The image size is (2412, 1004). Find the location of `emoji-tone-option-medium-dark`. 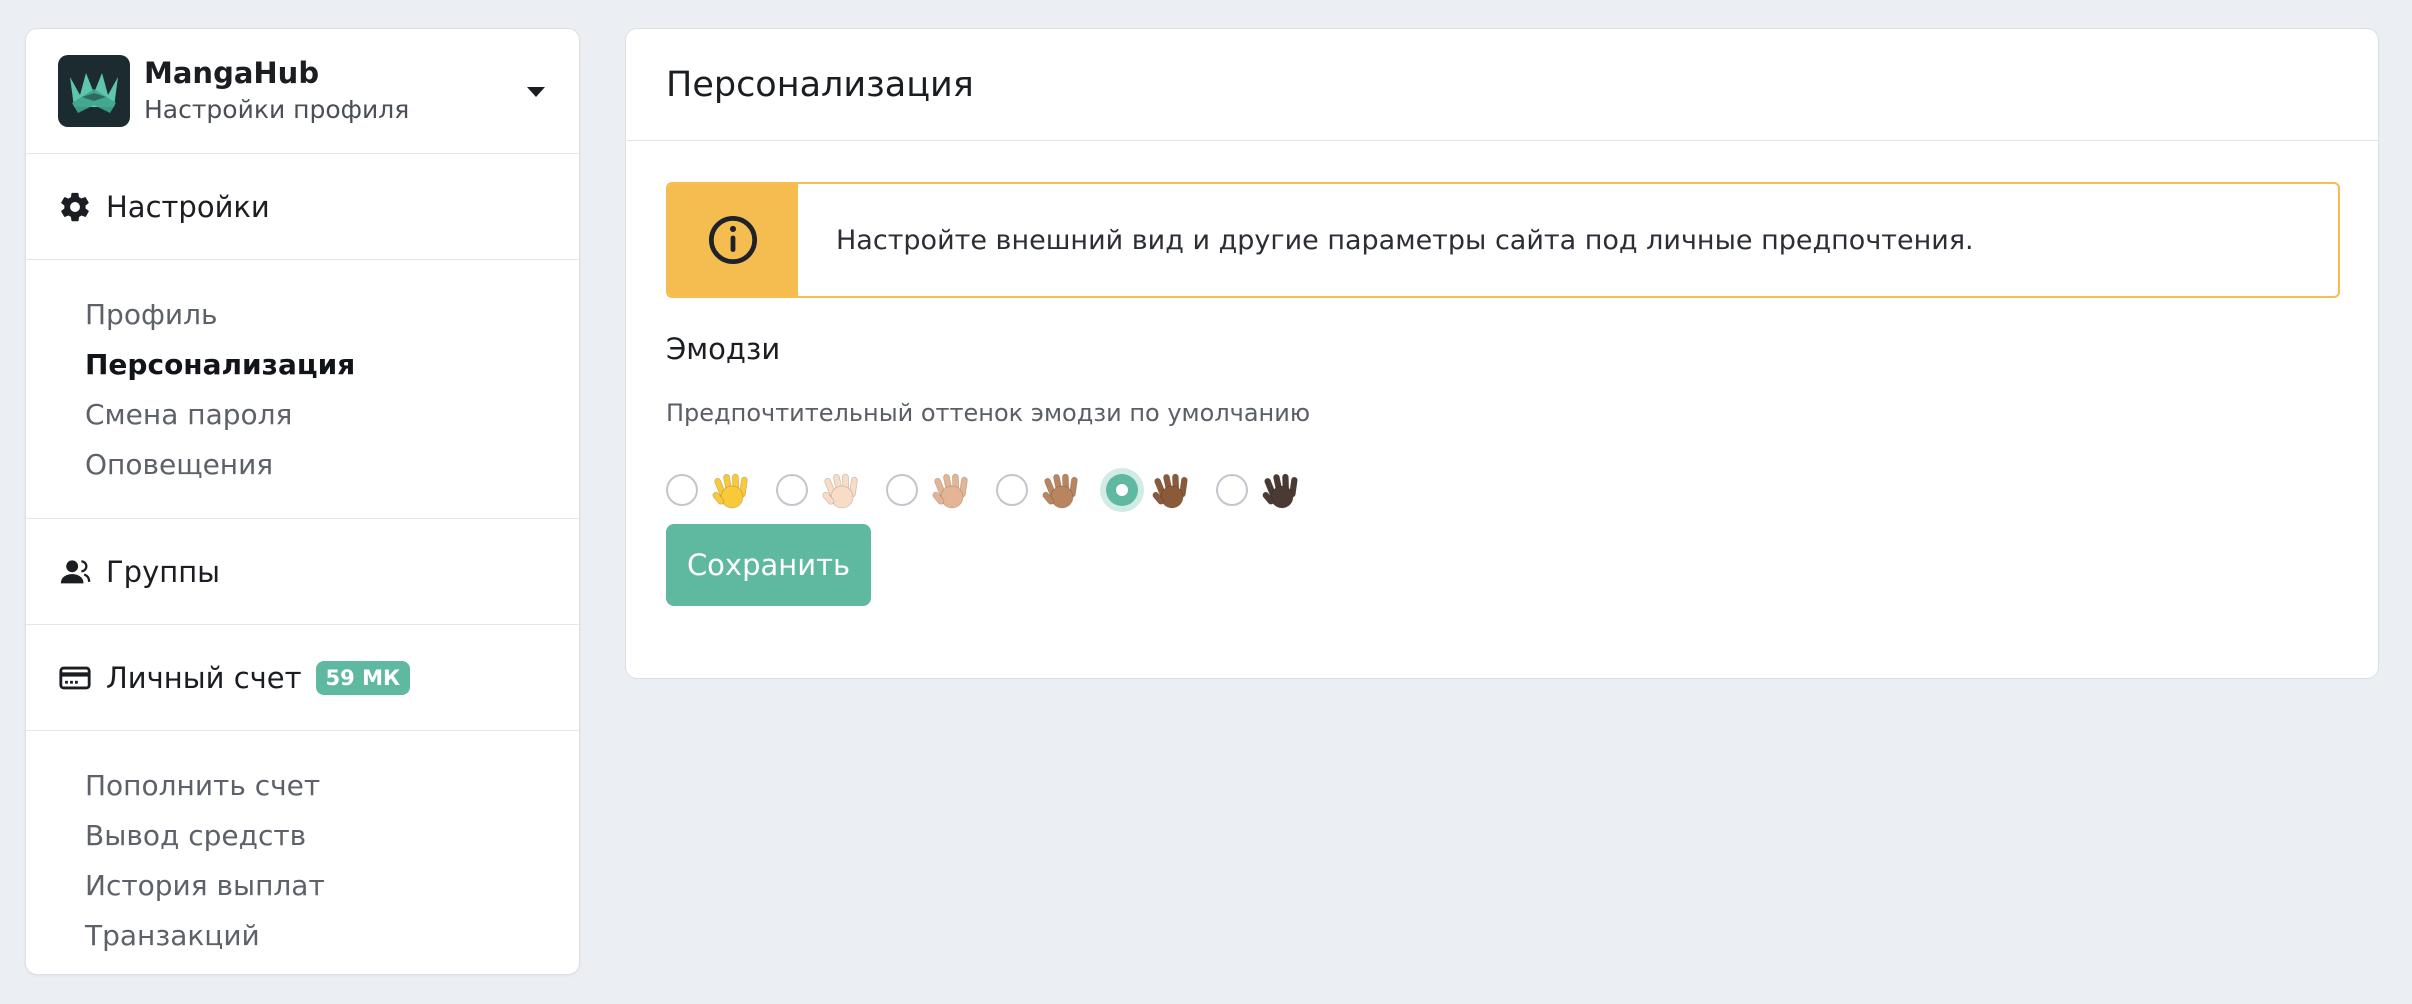

emoji-tone-option-medium-dark is located at coordinates (1149, 490).